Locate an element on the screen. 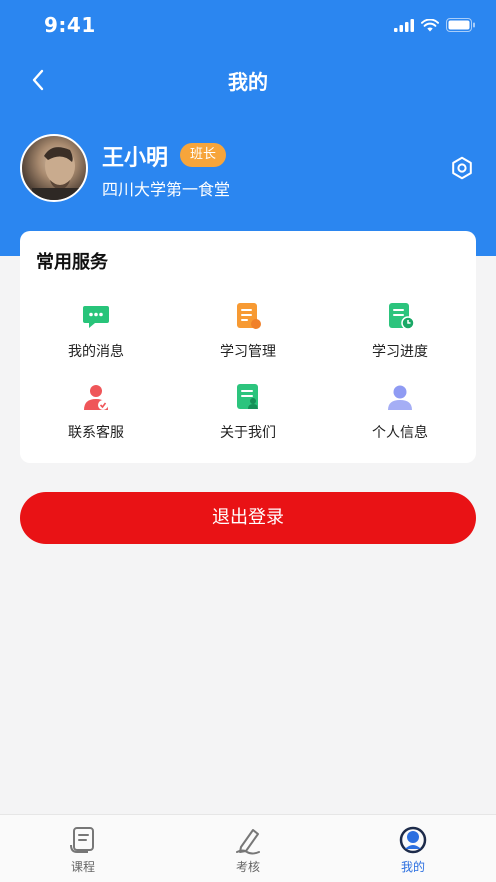 This screenshot has width=496, height=882. battery-icon is located at coordinates (460, 25).